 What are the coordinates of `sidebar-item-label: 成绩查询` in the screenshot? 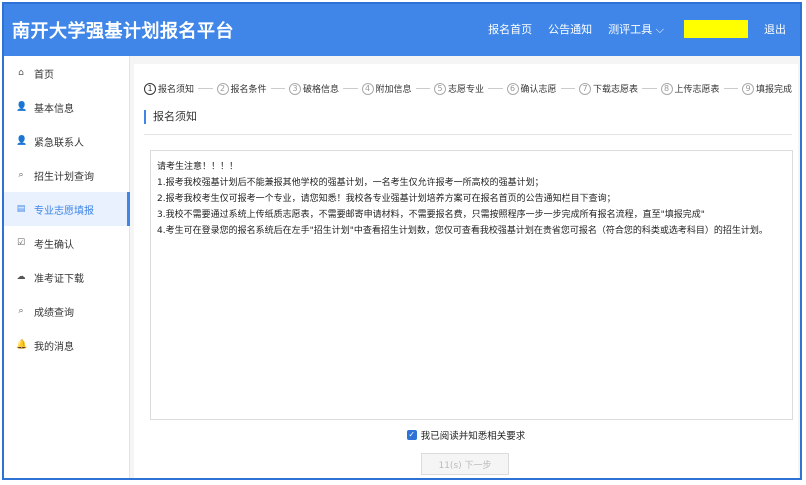 It's located at (54, 313).